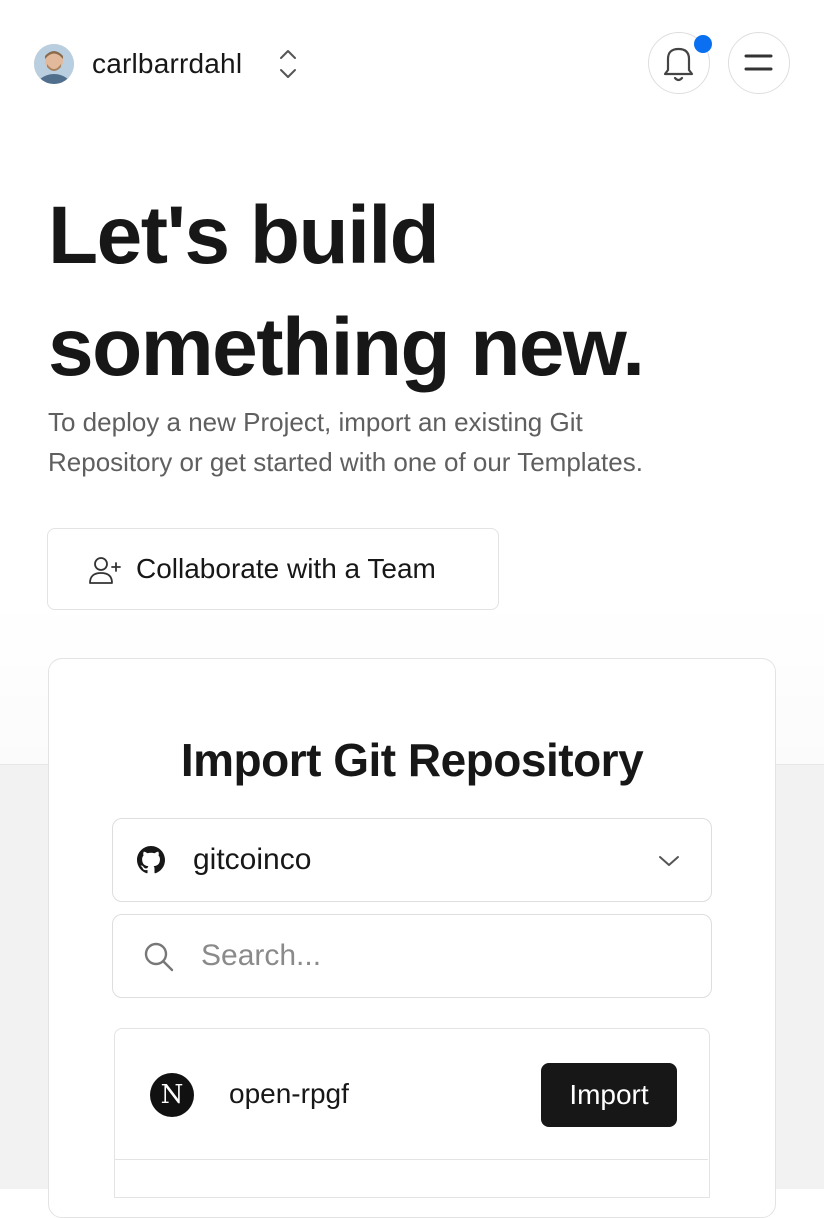 The height and width of the screenshot is (1218, 824). Describe the element at coordinates (412, 760) in the screenshot. I see `import-git-title: Import Git Repository` at that location.